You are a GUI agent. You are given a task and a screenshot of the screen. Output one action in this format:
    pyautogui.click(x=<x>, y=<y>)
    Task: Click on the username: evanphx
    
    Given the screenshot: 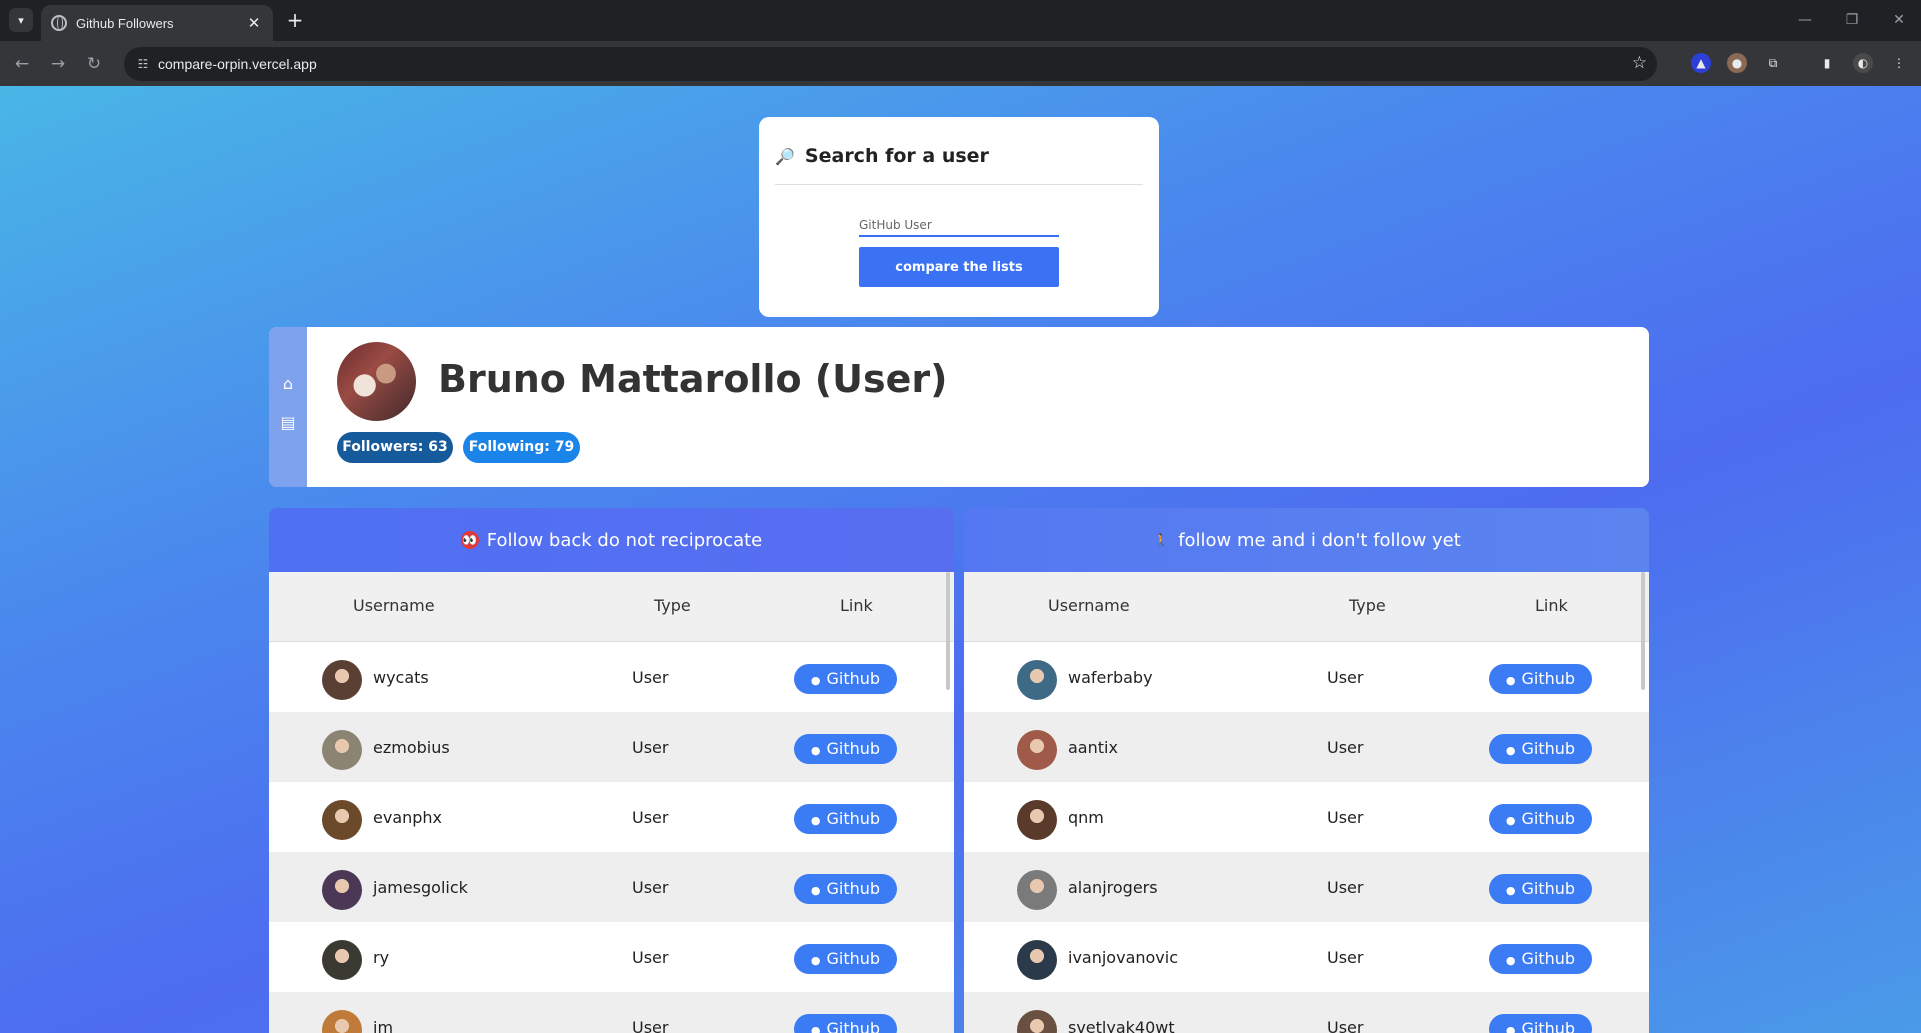 What is the action you would take?
    pyautogui.click(x=408, y=817)
    